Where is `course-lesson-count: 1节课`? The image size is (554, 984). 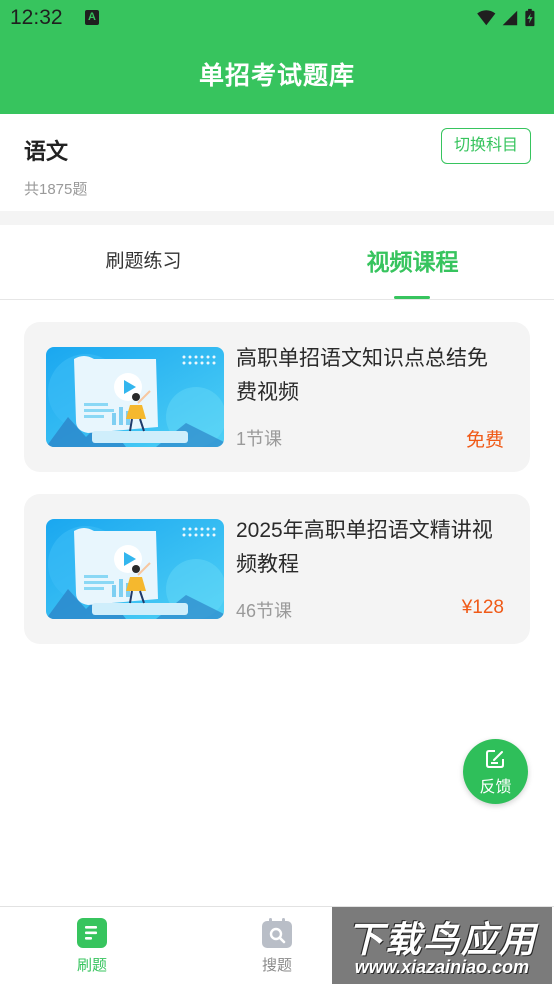
course-lesson-count: 1节课 is located at coordinates (259, 439).